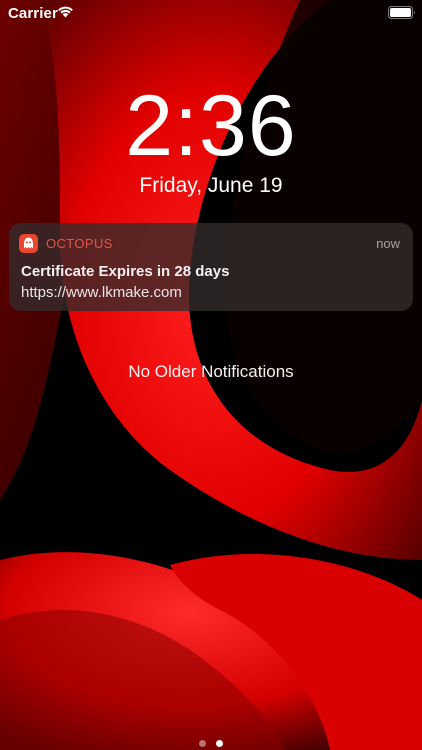  What do you see at coordinates (211, 185) in the screenshot?
I see `lock-screen-date: Friday, June 19` at bounding box center [211, 185].